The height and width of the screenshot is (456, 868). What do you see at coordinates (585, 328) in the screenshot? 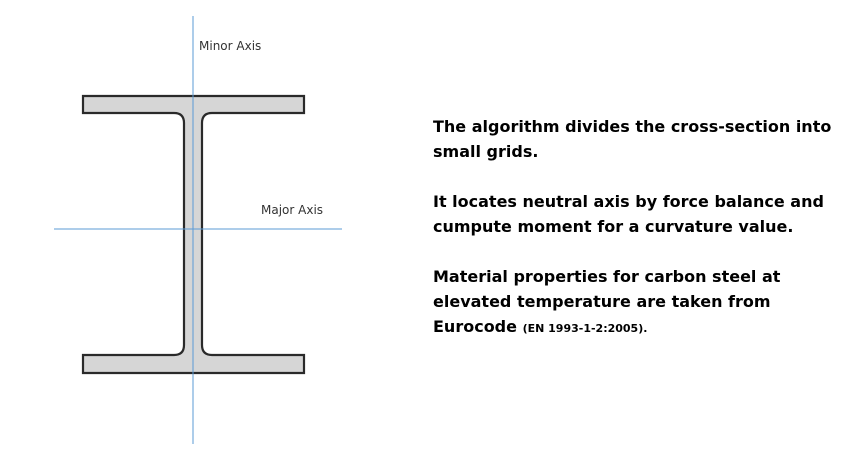
I see `eurocode-reference: (EN 1993-1-2:2005).` at bounding box center [585, 328].